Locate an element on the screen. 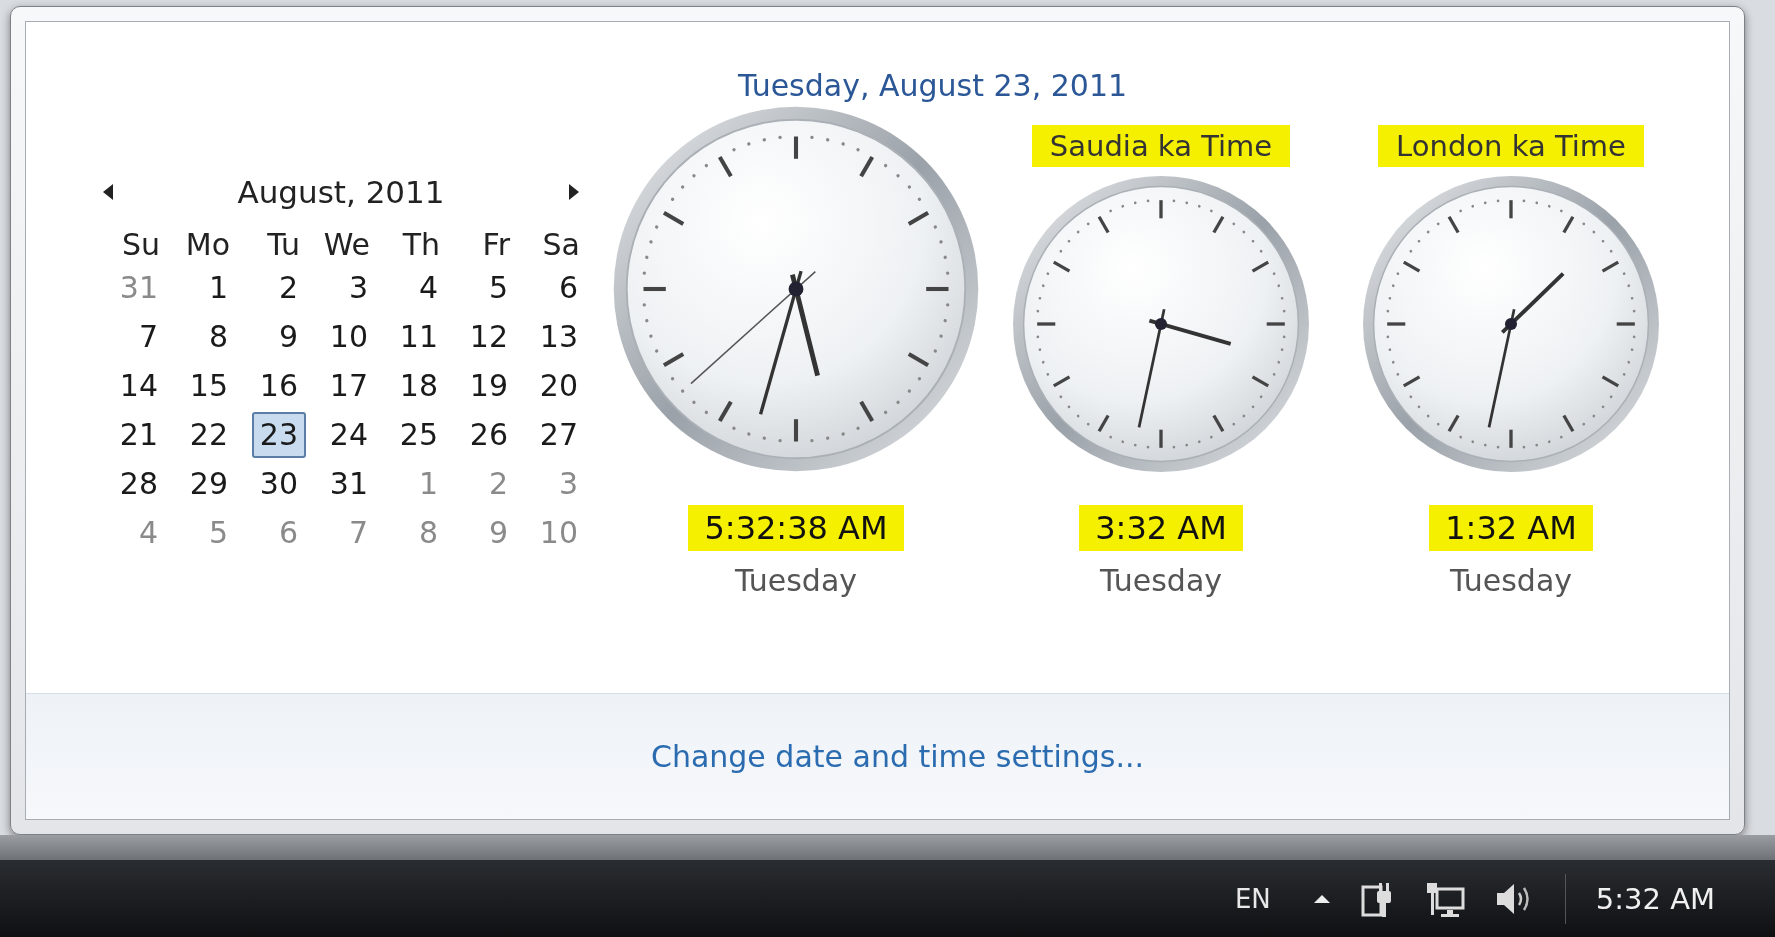  clock-label: London ka Time is located at coordinates (1511, 146).